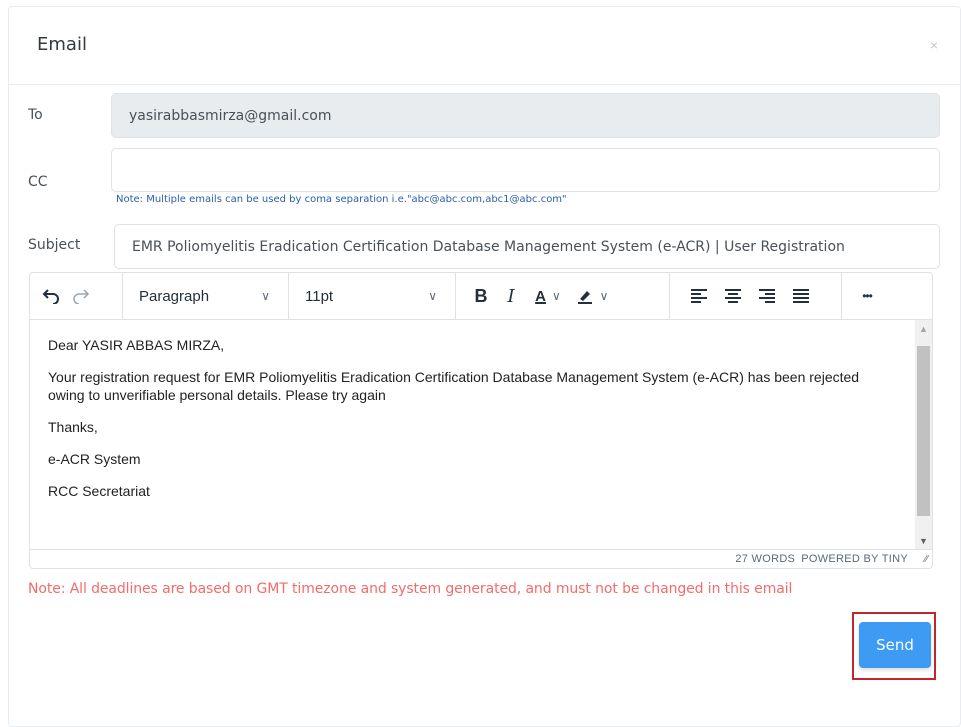 This screenshot has width=961, height=727. What do you see at coordinates (699, 296) in the screenshot?
I see `align-left-icon` at bounding box center [699, 296].